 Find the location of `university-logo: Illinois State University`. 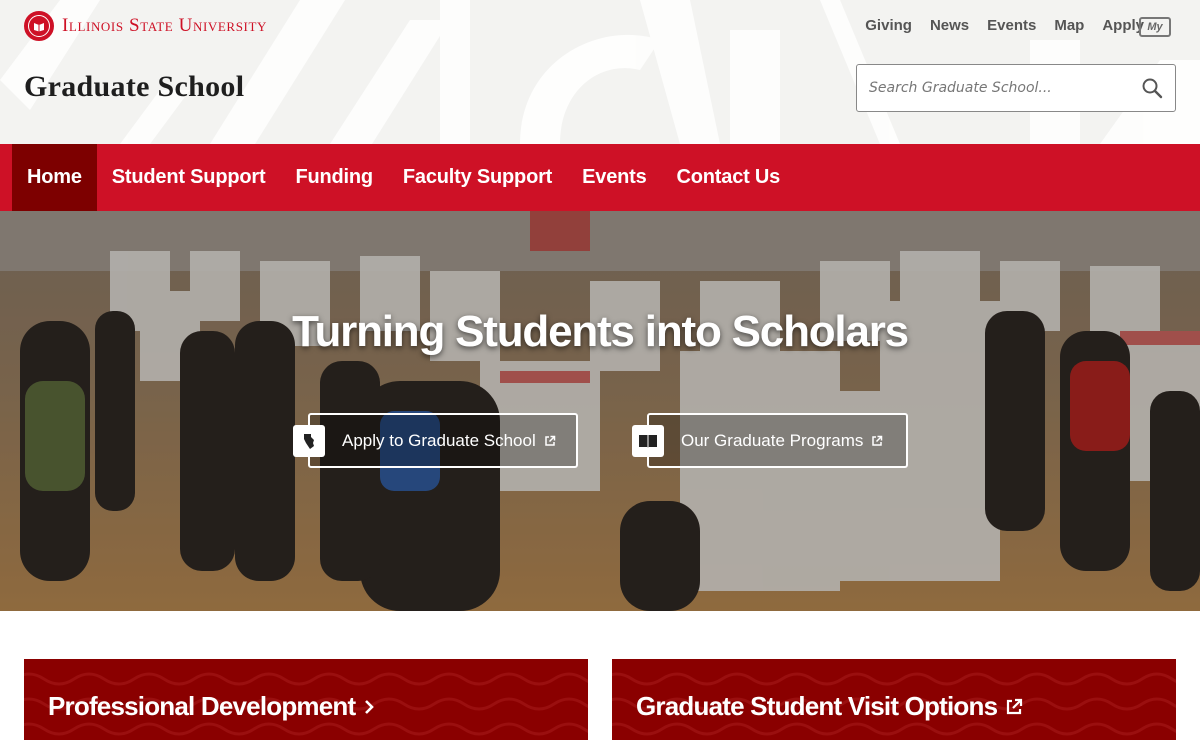

university-logo: Illinois State University is located at coordinates (145, 26).